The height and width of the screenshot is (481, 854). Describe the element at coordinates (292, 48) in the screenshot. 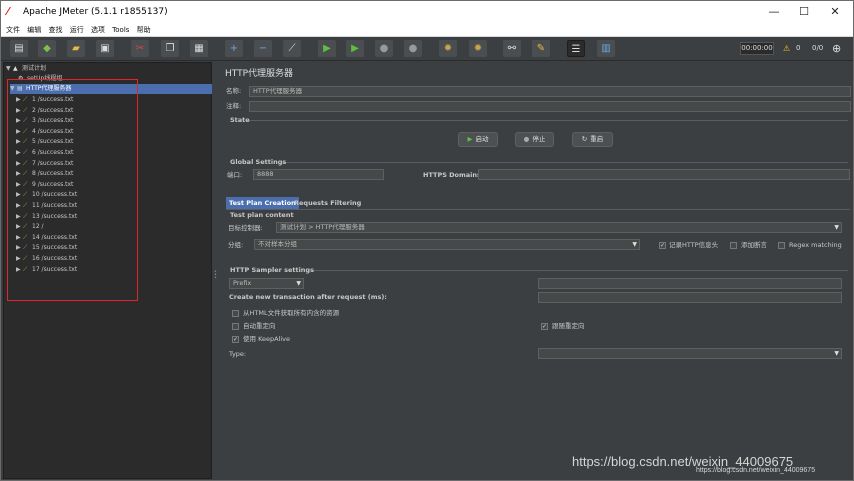

I see `toggle-icon: ⟋` at that location.